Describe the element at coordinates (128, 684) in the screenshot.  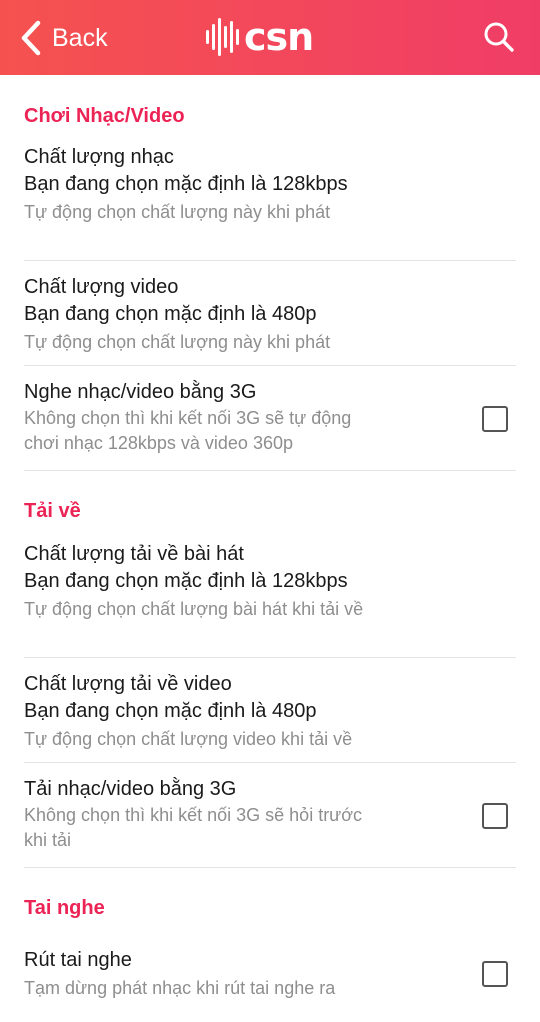
I see `setting-title: Chất lượng tải về video` at that location.